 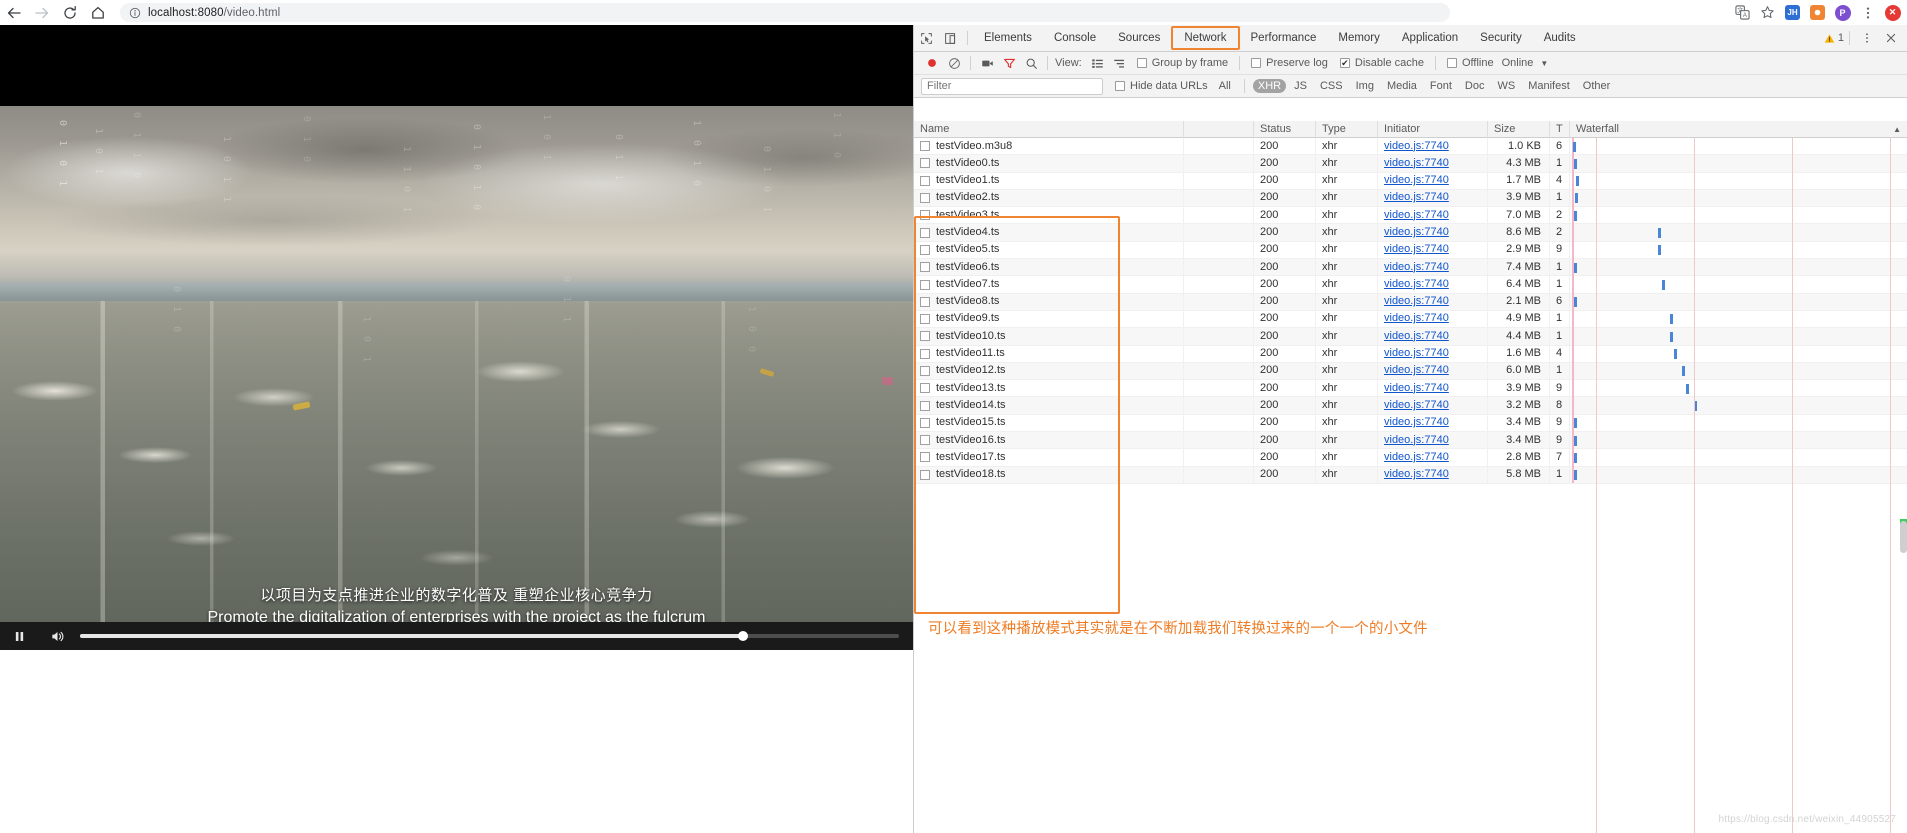 I want to click on pause-button, so click(x=19, y=636).